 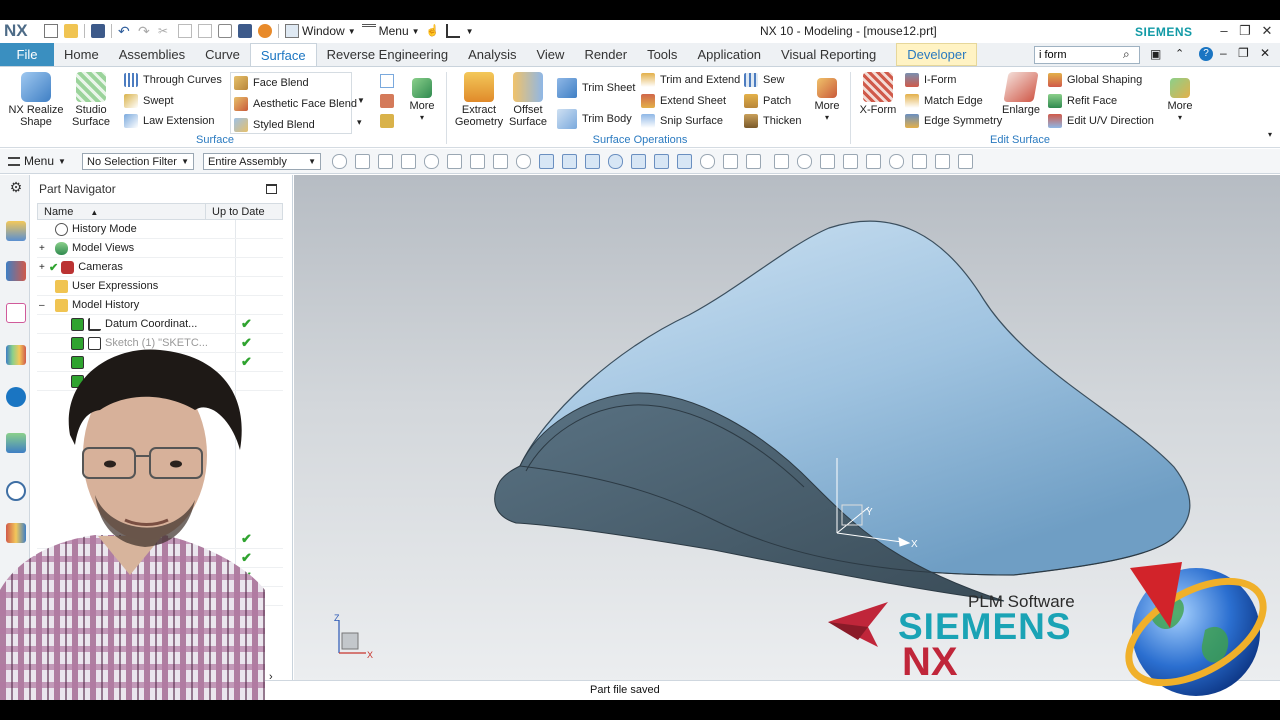 What do you see at coordinates (271, 83) in the screenshot?
I see `face-blend-button: Face Blend` at bounding box center [271, 83].